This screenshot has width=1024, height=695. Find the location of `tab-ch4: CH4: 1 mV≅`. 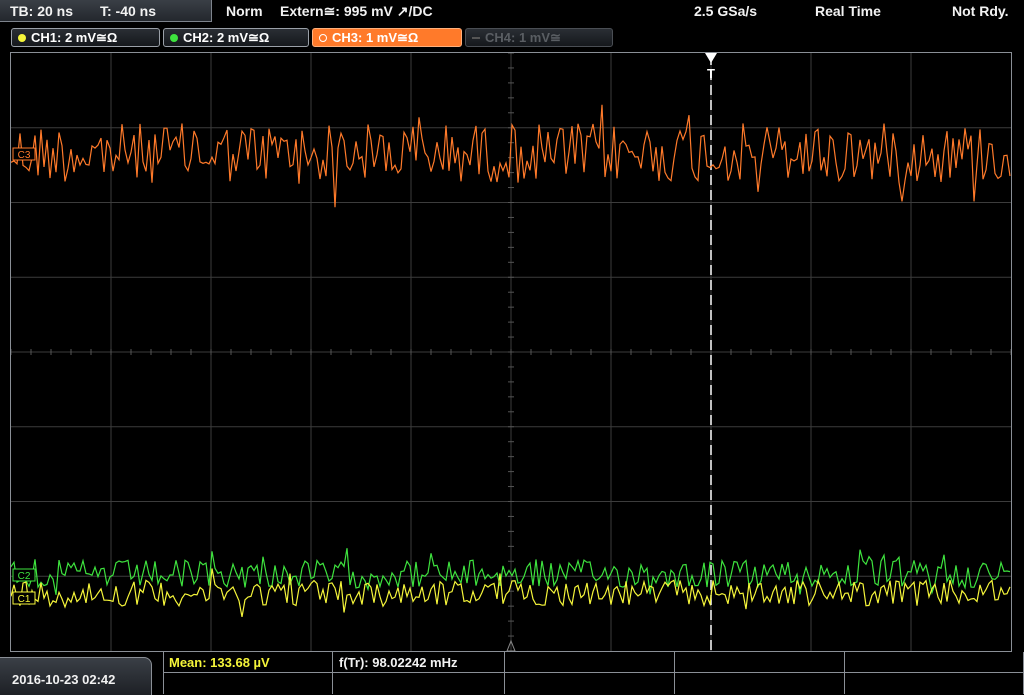

tab-ch4: CH4: 1 mV≅ is located at coordinates (539, 37).